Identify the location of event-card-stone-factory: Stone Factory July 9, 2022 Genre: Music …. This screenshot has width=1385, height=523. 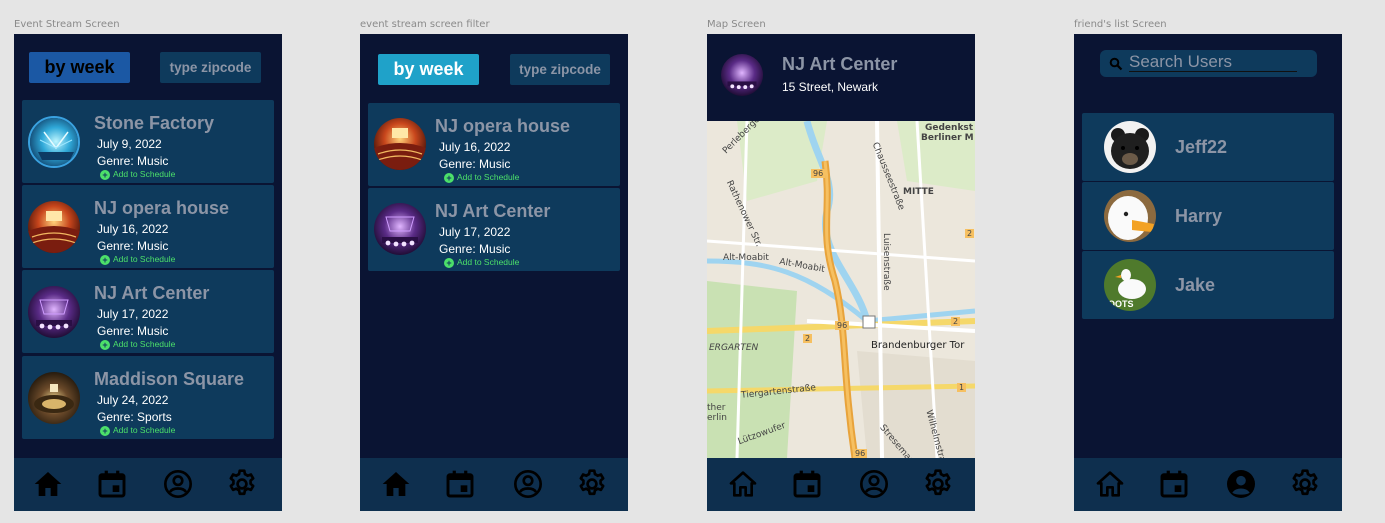
(148, 141).